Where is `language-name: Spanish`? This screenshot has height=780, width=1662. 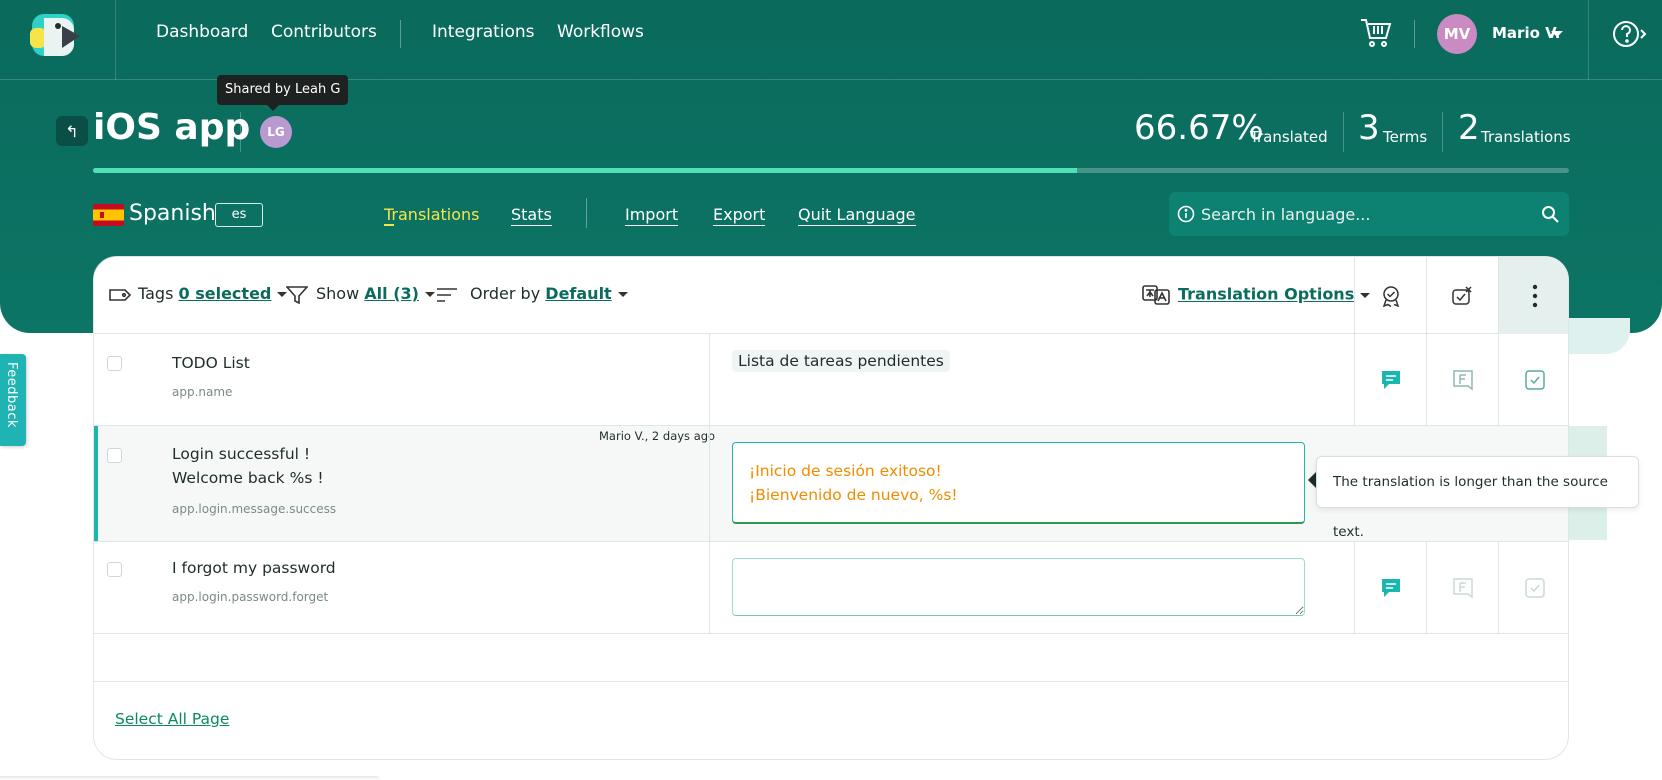 language-name: Spanish is located at coordinates (172, 213).